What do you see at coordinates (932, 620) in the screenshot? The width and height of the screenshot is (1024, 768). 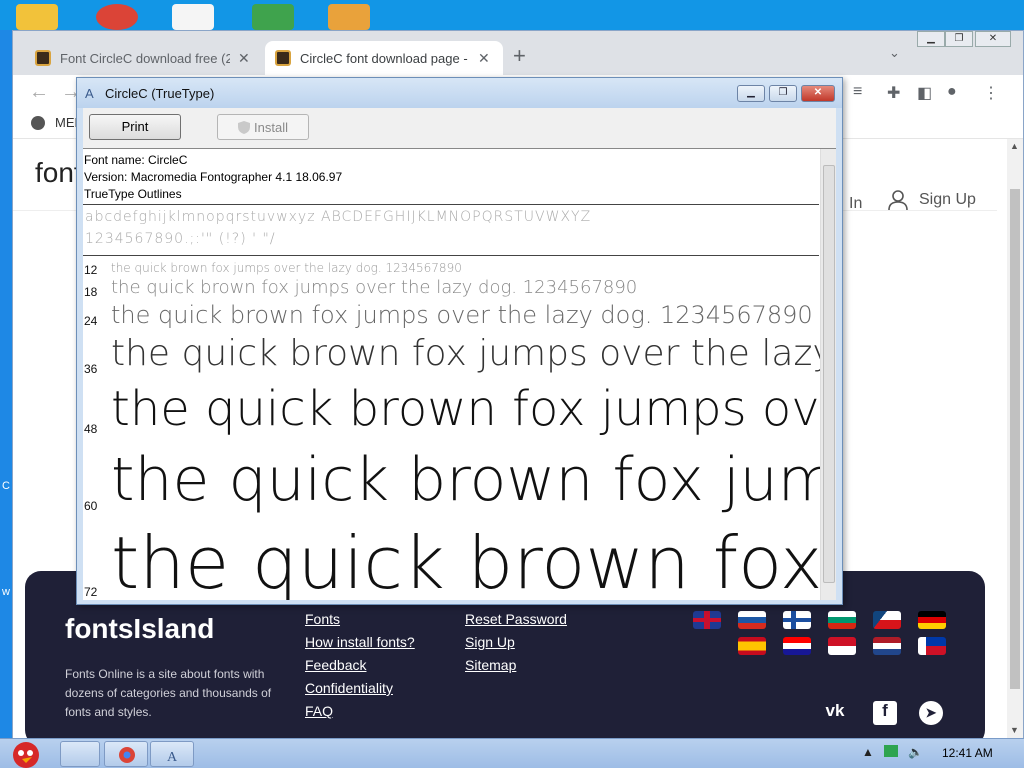 I see `flag-germany-icon` at bounding box center [932, 620].